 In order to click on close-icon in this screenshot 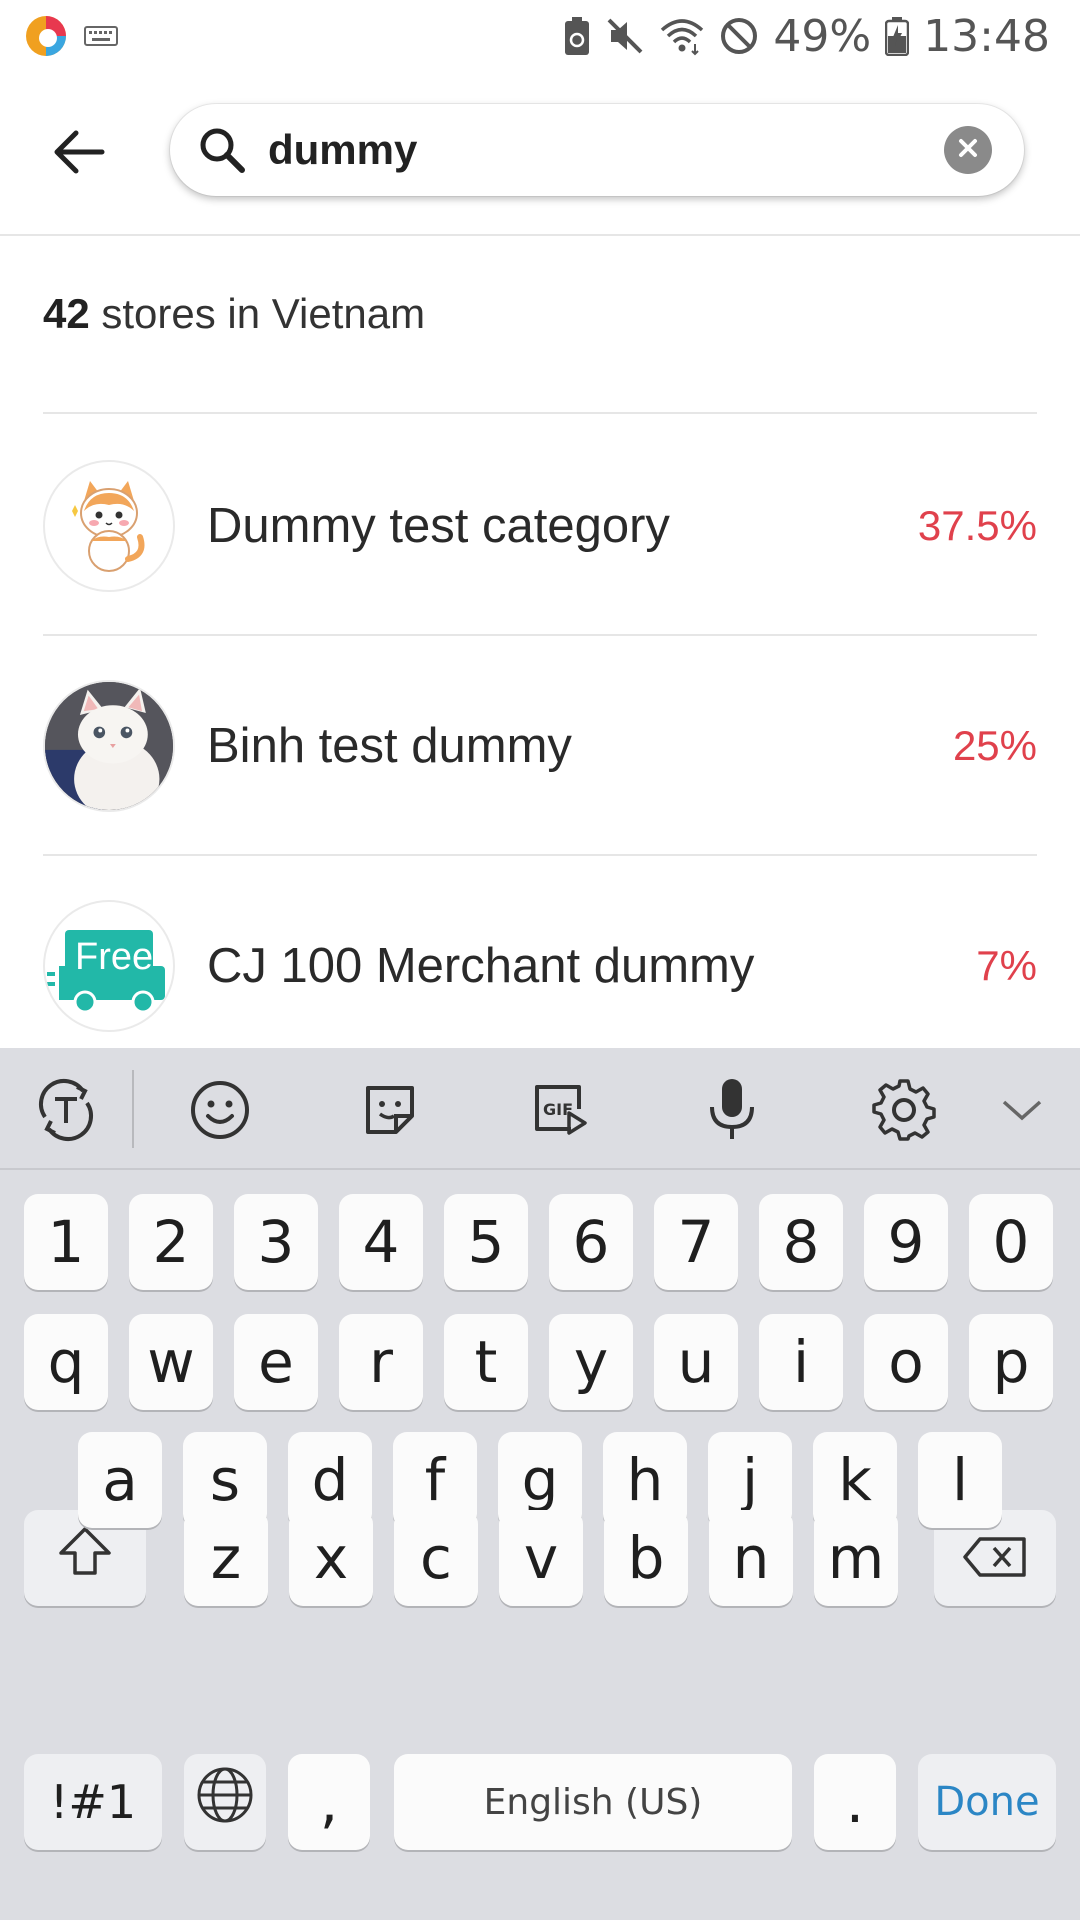, I will do `click(968, 150)`.